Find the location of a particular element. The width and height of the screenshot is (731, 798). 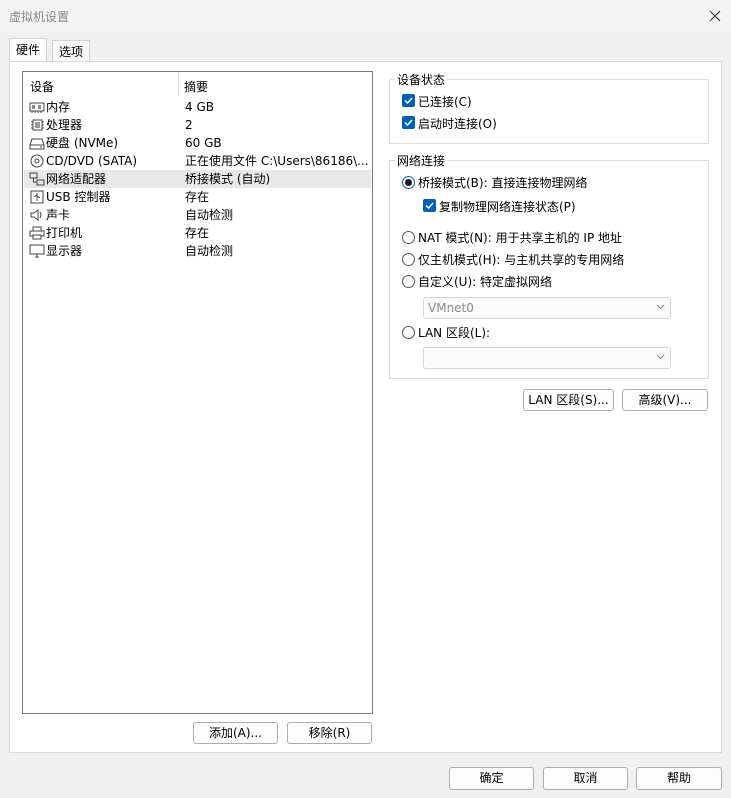

printer-icon is located at coordinates (37, 233).